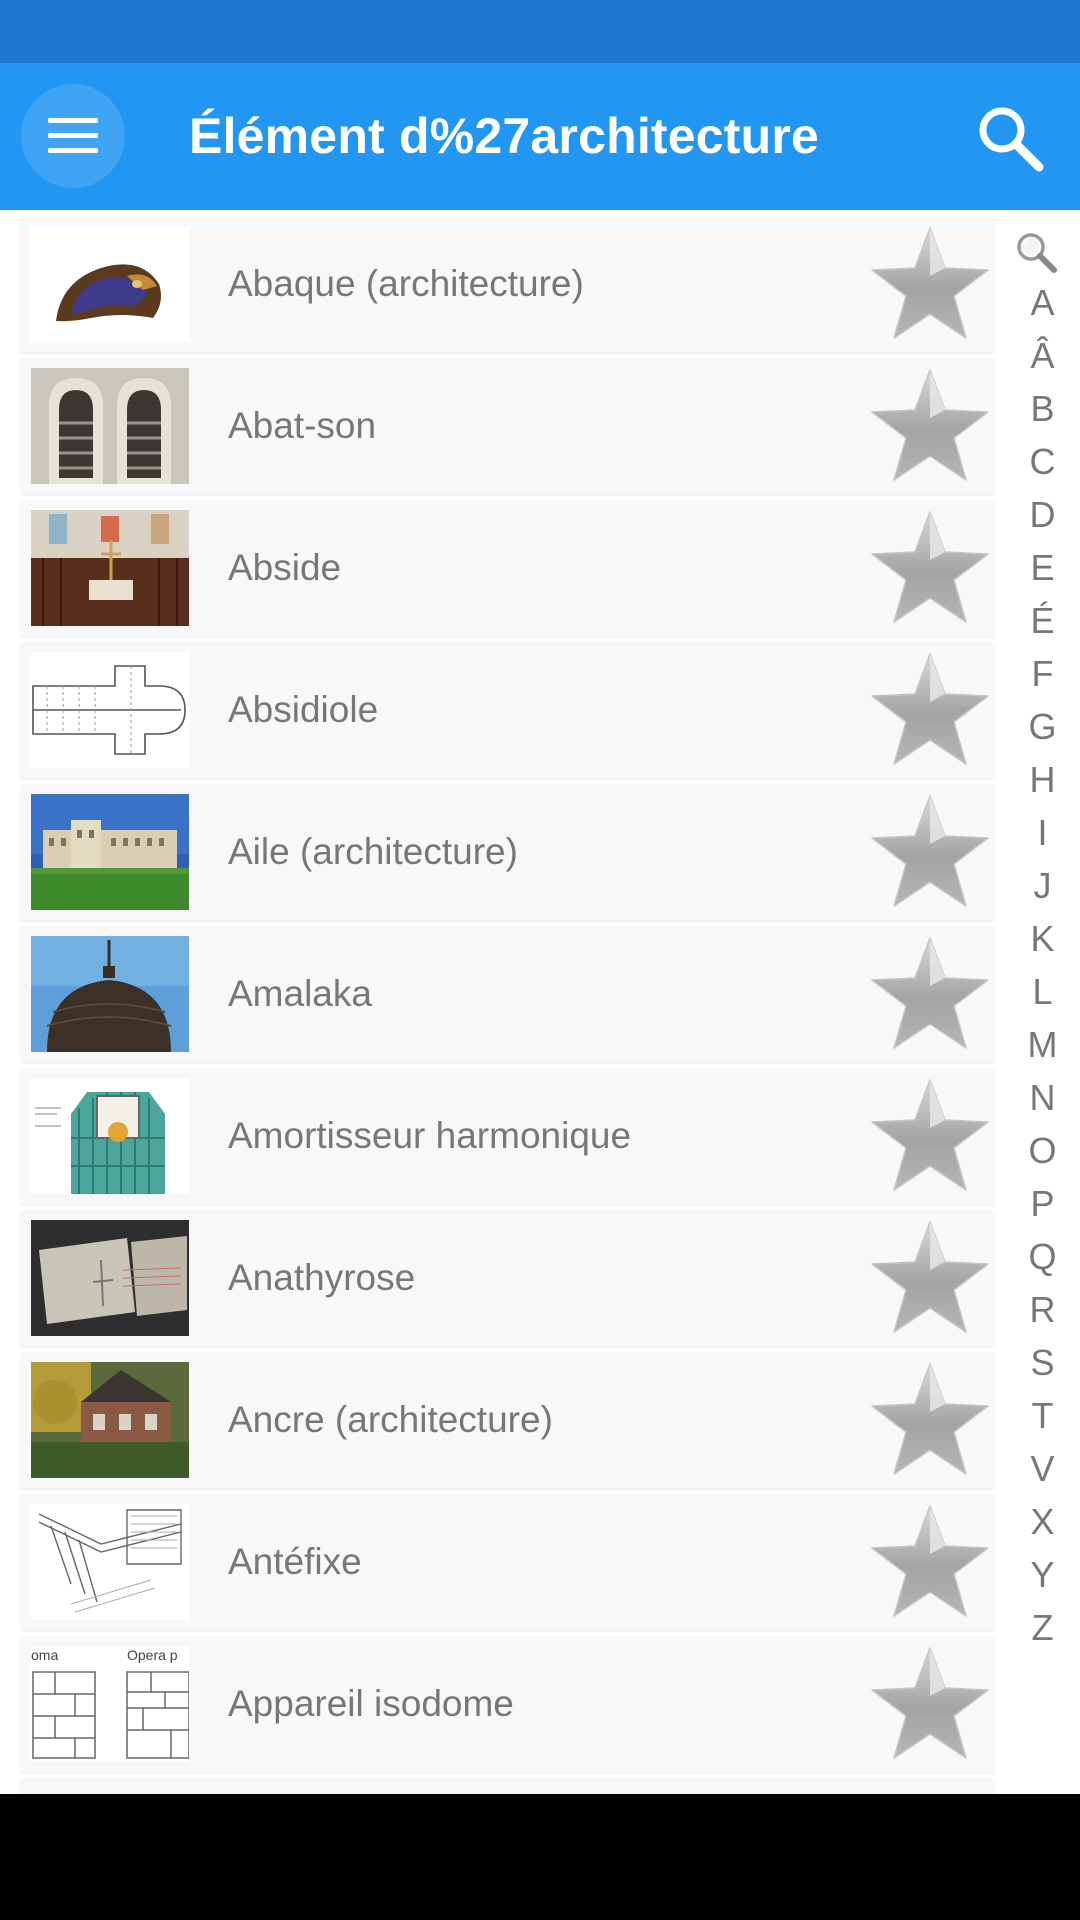  What do you see at coordinates (1042, 1044) in the screenshot?
I see `index-letter: M` at bounding box center [1042, 1044].